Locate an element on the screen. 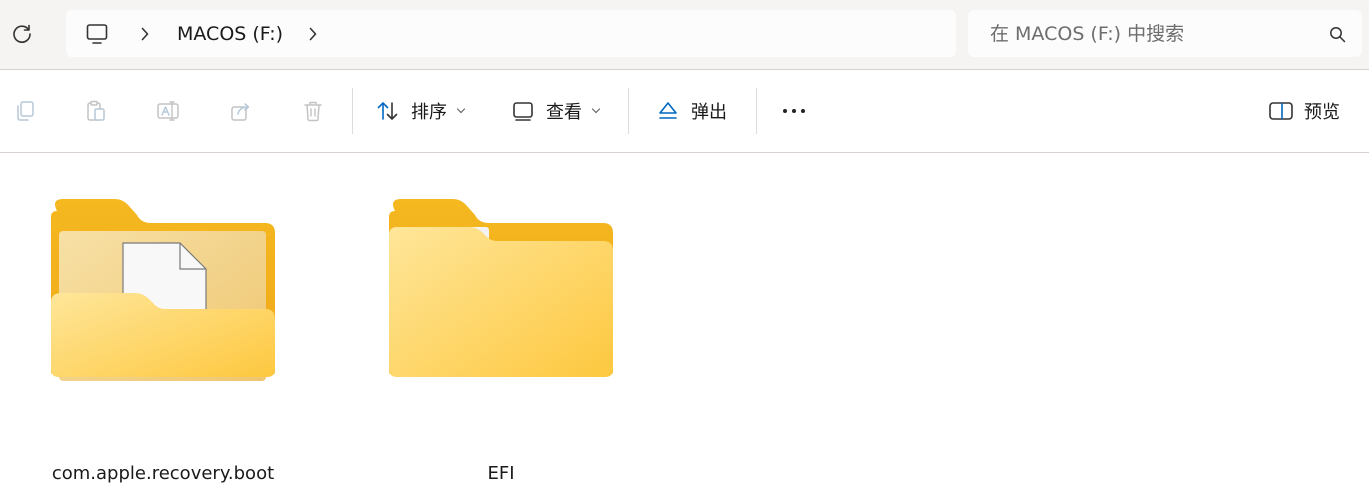 The width and height of the screenshot is (1369, 492). address-bar-row: MACOS (F:) 在 MACOS (F:) 中搜索 is located at coordinates (684, 35).